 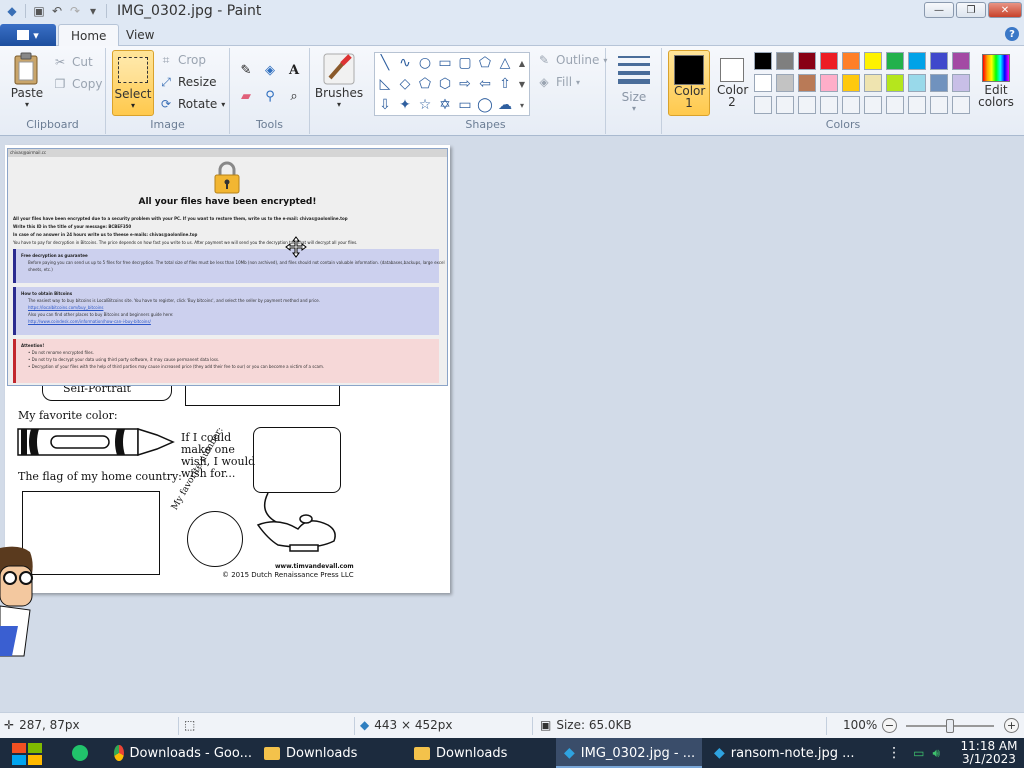 I want to click on hexagon-shape-icon: ⬡, so click(x=445, y=84).